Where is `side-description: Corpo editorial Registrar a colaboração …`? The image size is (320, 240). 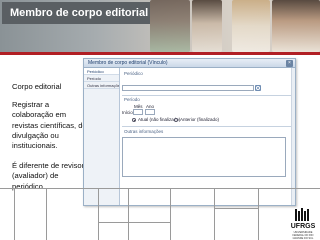
side-description: Corpo editorial Registrar a colaboração … is located at coordinates (51, 142).